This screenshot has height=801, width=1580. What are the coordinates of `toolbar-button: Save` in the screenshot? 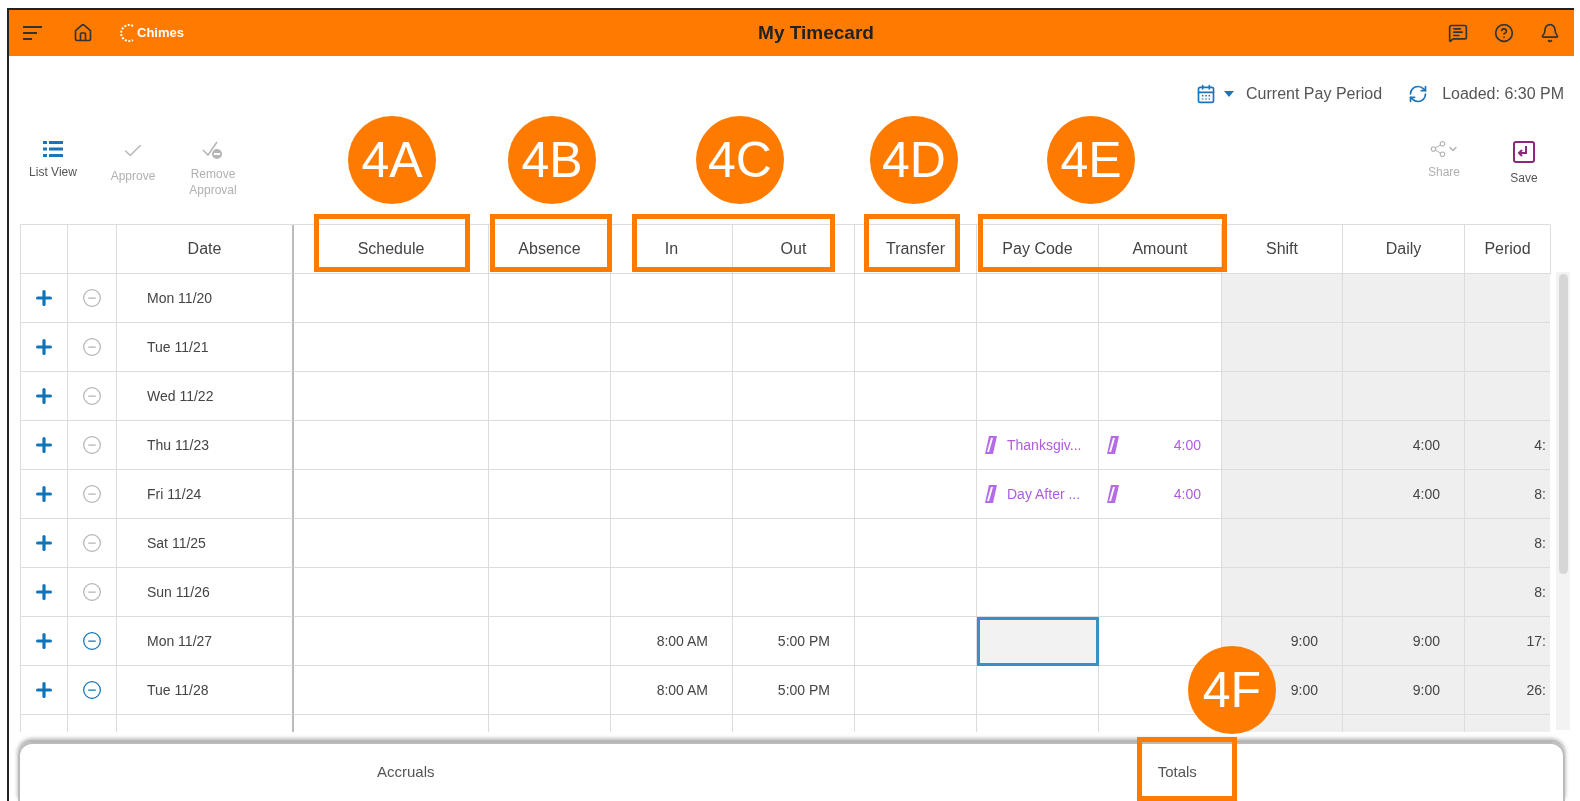 It's located at (1524, 163).